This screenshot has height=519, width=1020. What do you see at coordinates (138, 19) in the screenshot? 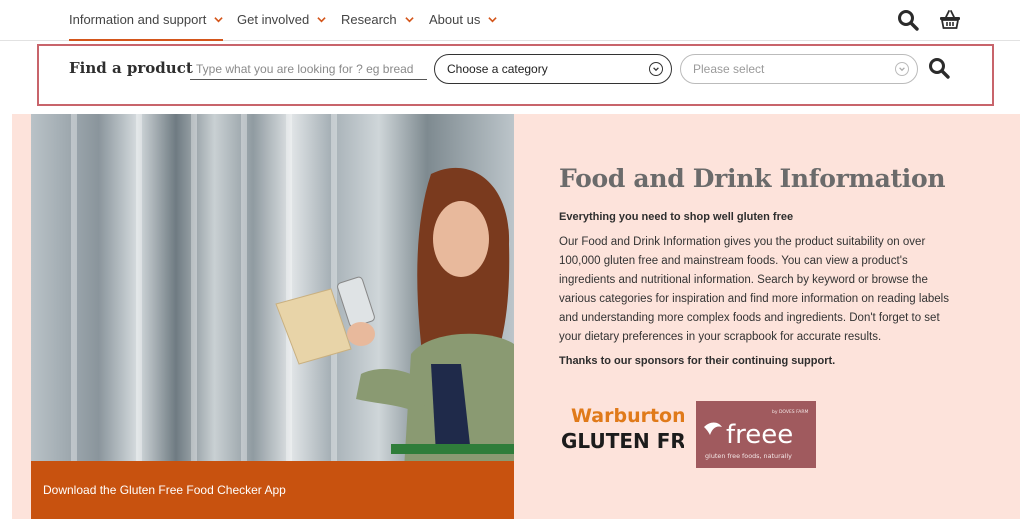
I see `nav-item-label: Information and support` at bounding box center [138, 19].